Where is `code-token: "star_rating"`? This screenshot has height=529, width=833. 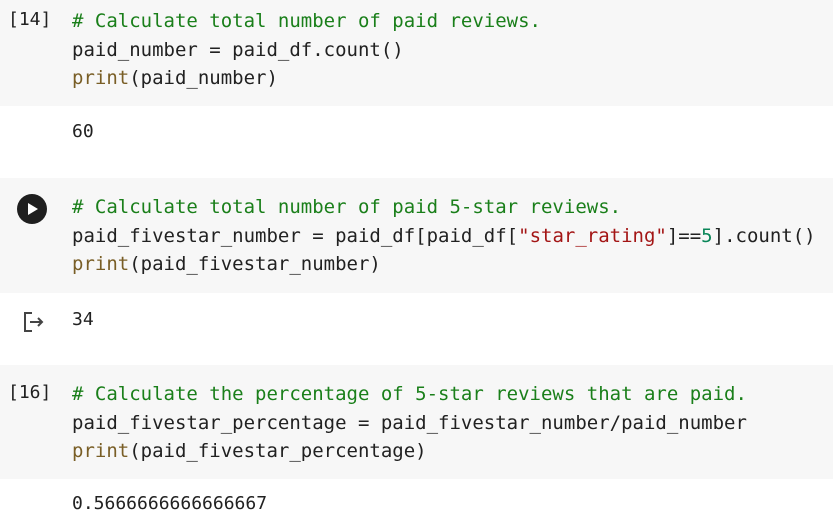
code-token: "star_rating" is located at coordinates (592, 235).